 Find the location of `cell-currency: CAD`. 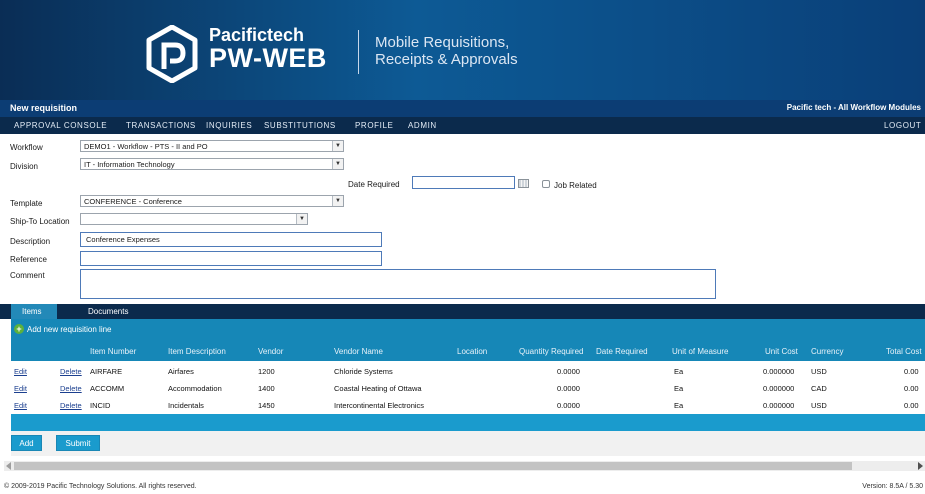

cell-currency: CAD is located at coordinates (819, 388).